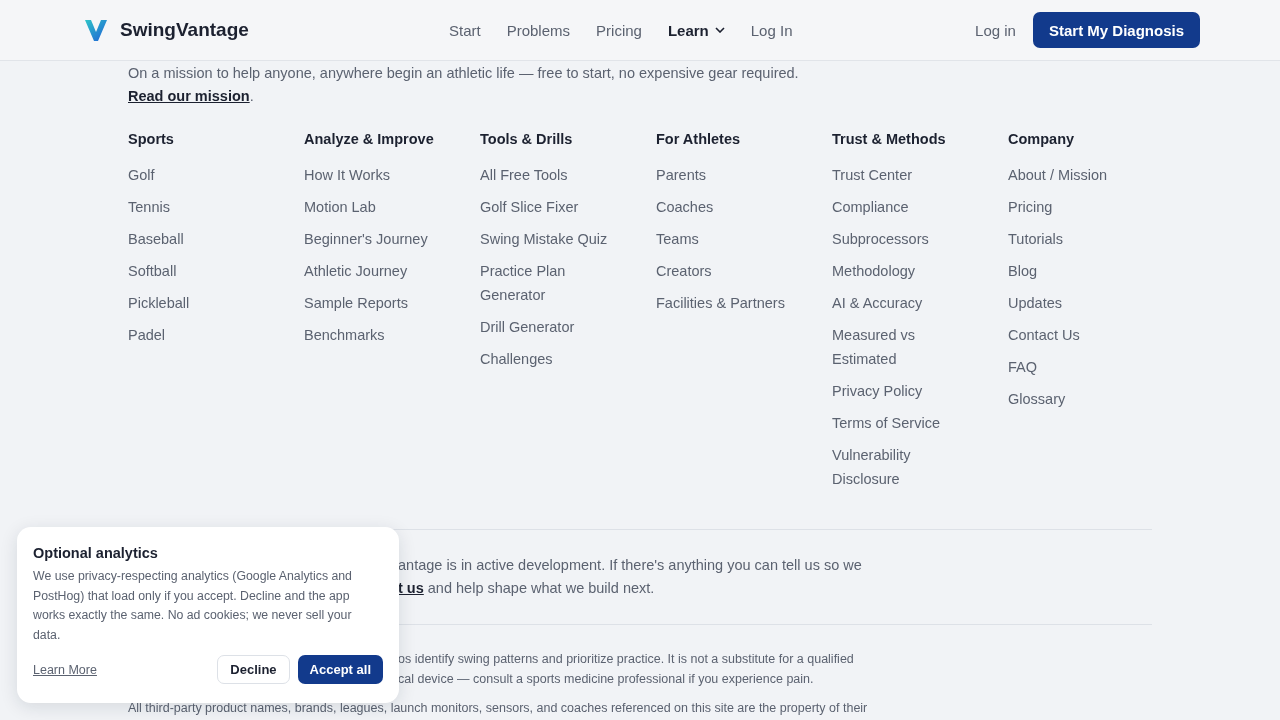 The height and width of the screenshot is (720, 1280). Describe the element at coordinates (498, 708) in the screenshot. I see `trademark-text: All third-party product names, brands, leagues, launch monitors, sensors, and coaches referenced on this site are the property of their` at that location.